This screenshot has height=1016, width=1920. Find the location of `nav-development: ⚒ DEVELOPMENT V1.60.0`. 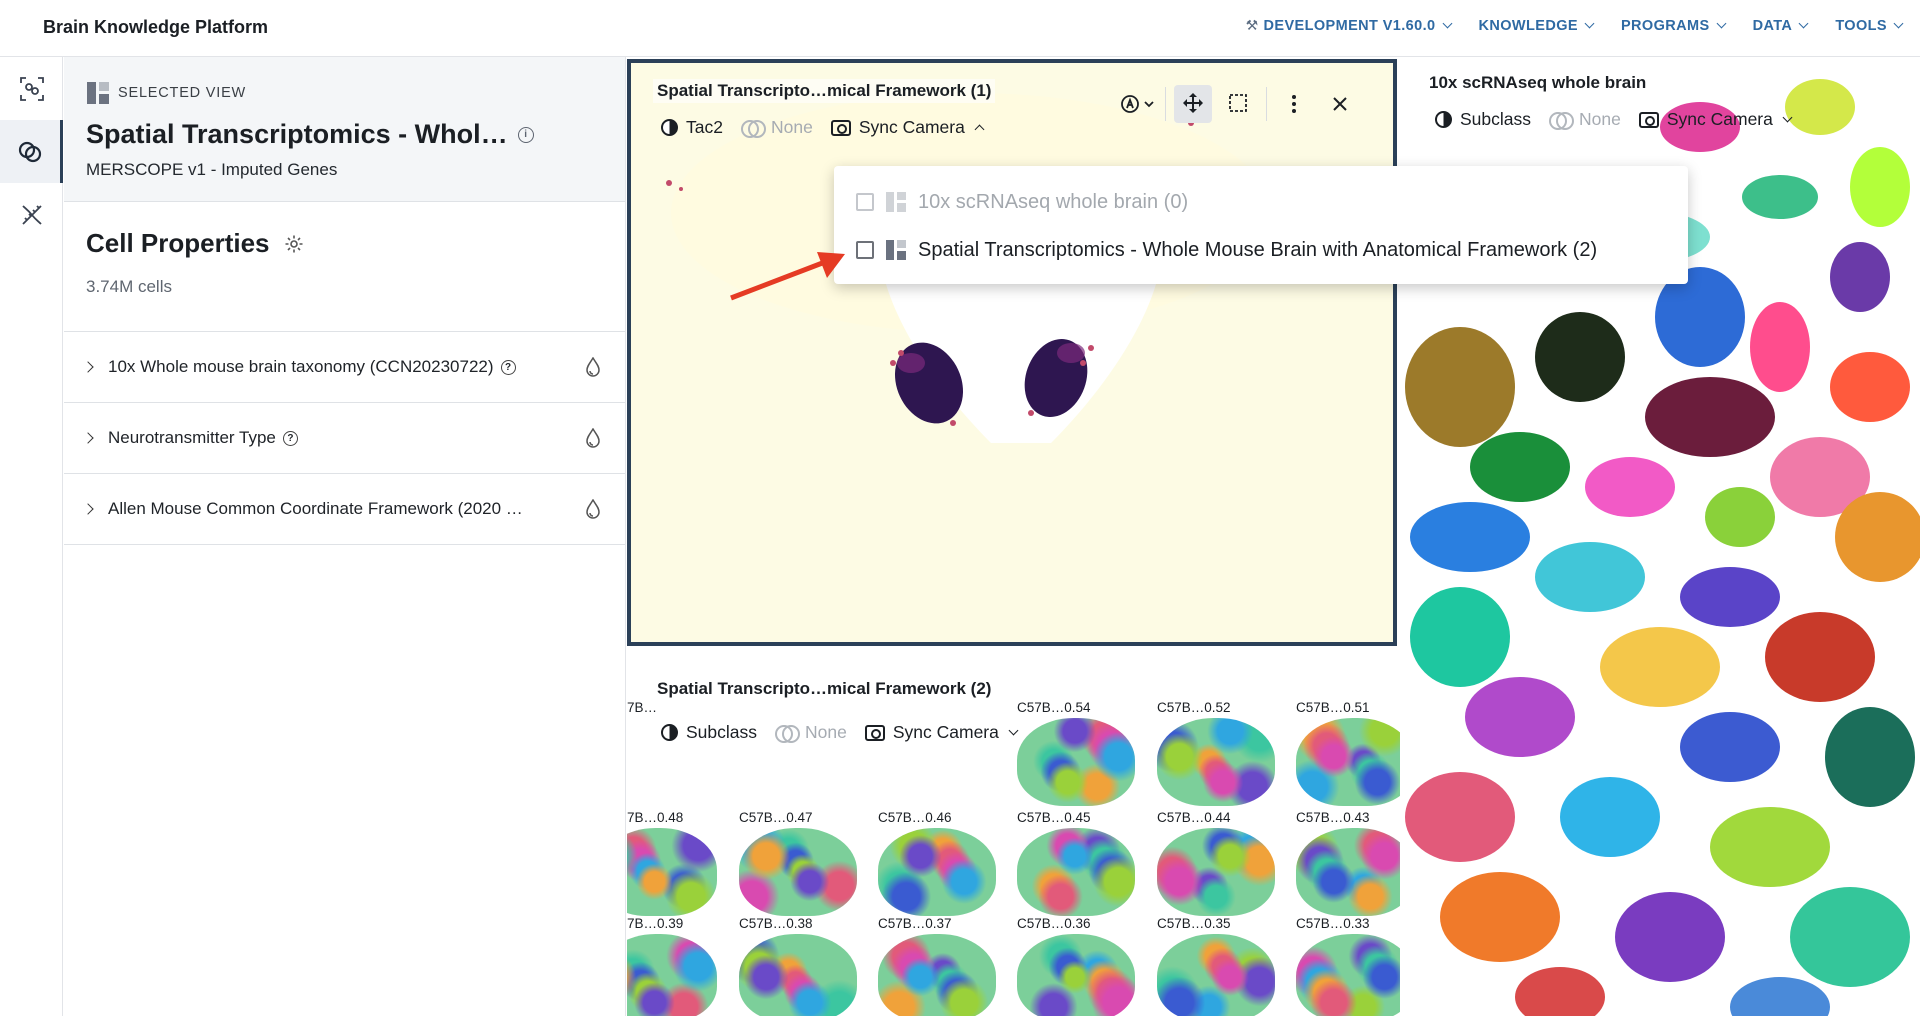

nav-development: ⚒ DEVELOPMENT V1.60.0 is located at coordinates (1349, 25).